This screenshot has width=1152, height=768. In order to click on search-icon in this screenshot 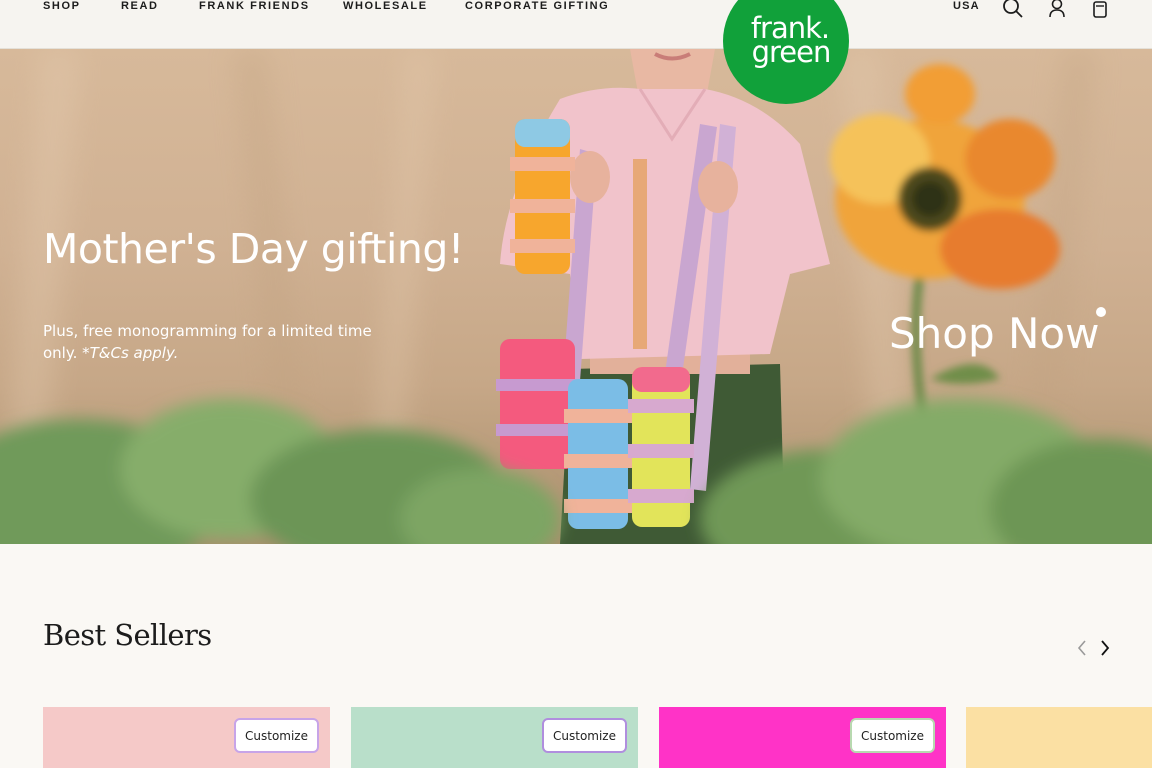, I will do `click(1013, 9)`.